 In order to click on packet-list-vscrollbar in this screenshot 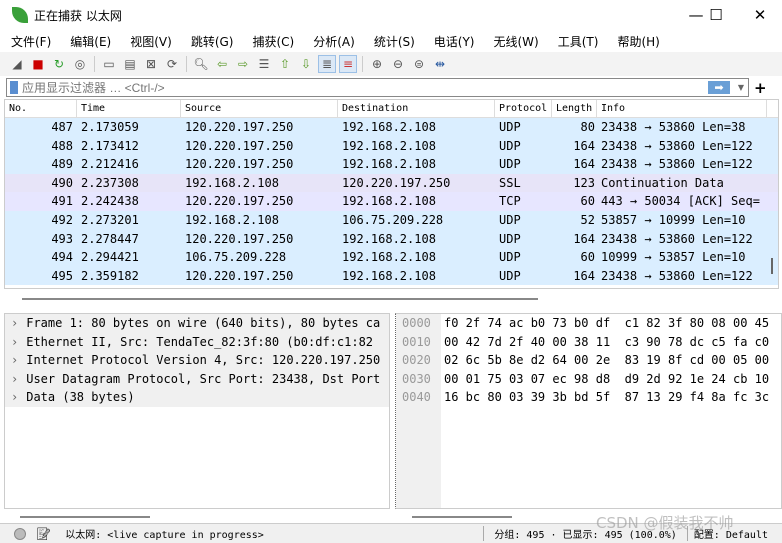, I will do `click(772, 266)`.